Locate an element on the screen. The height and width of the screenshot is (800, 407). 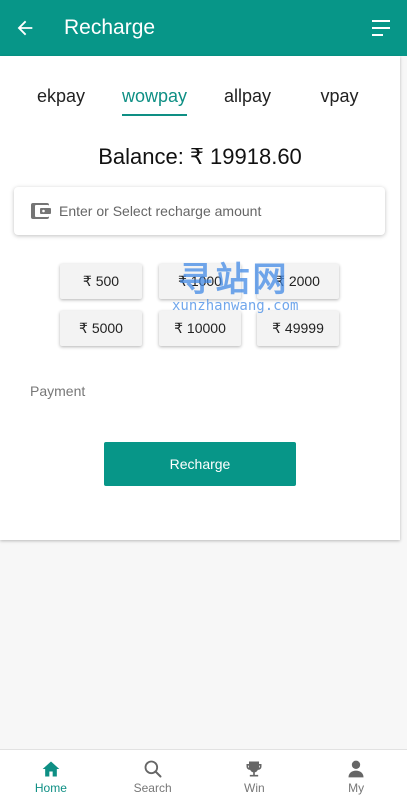
menu-lines-icon is located at coordinates (381, 28).